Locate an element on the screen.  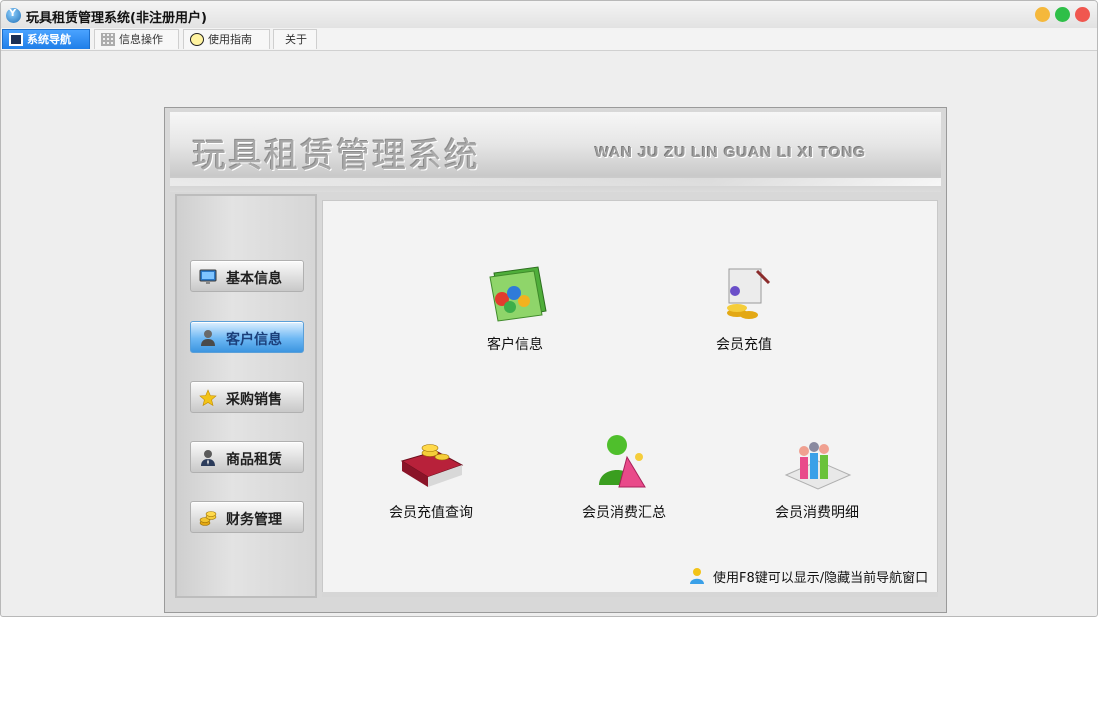
function-member-recharge: 会员充值 is located at coordinates (744, 308).